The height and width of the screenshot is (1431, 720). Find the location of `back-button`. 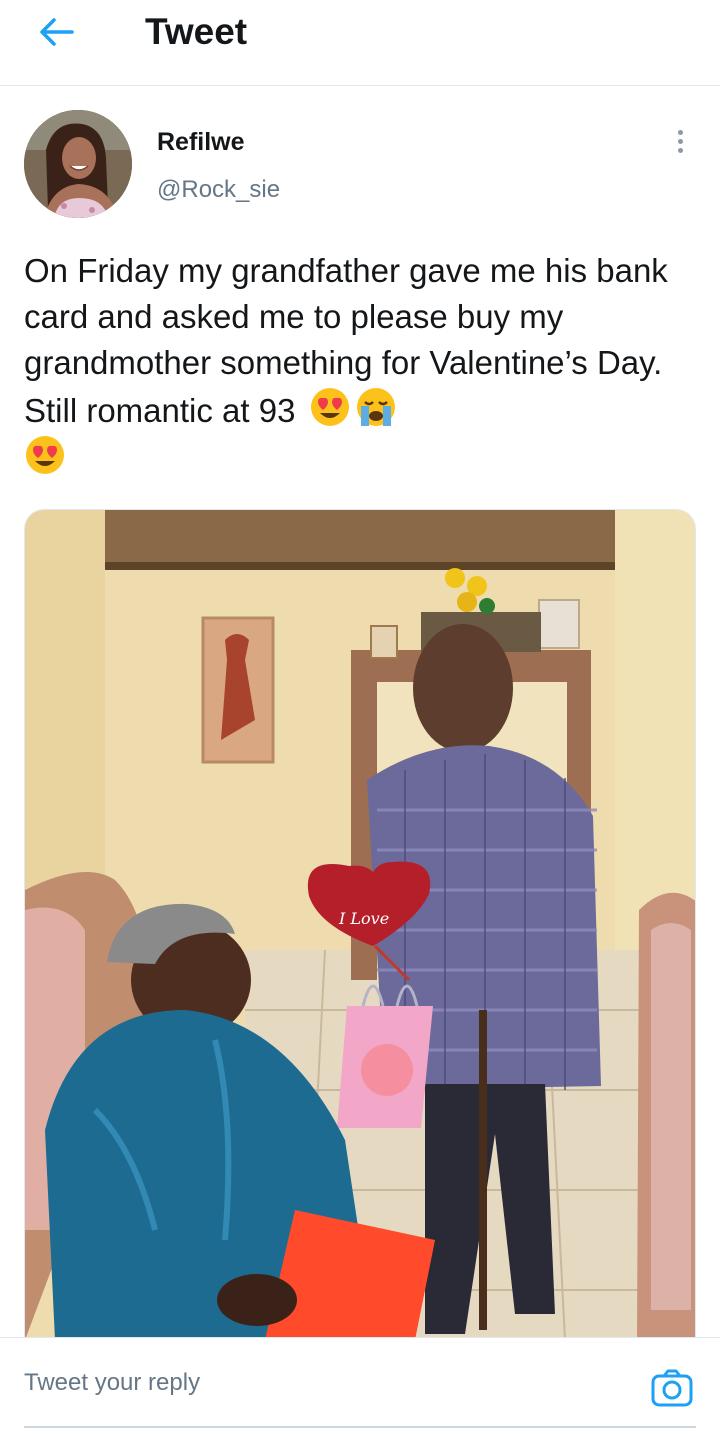

back-button is located at coordinates (56, 32).